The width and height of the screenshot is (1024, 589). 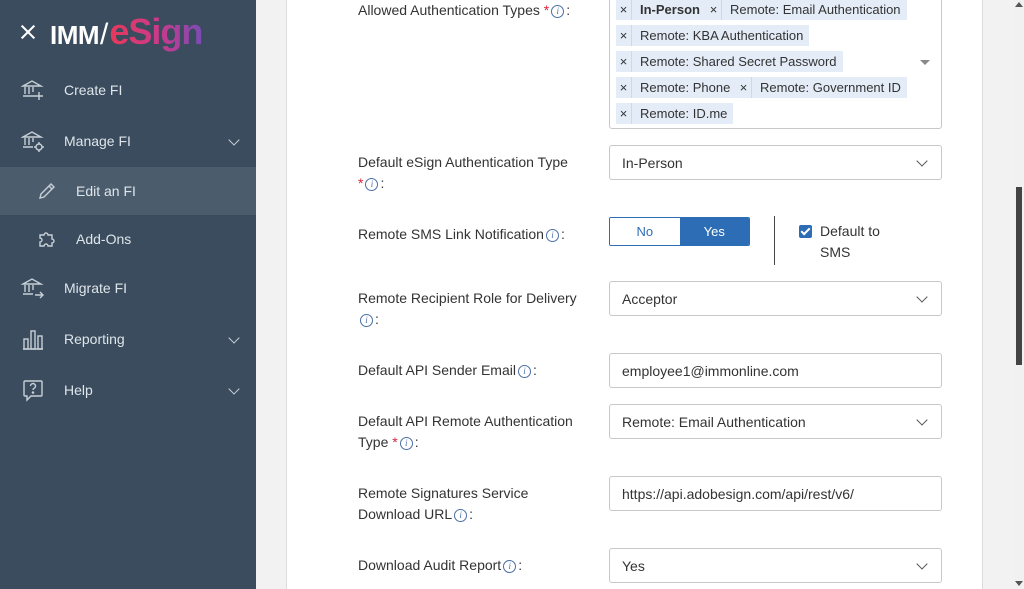 I want to click on scroll-down-icon, so click(x=1019, y=583).